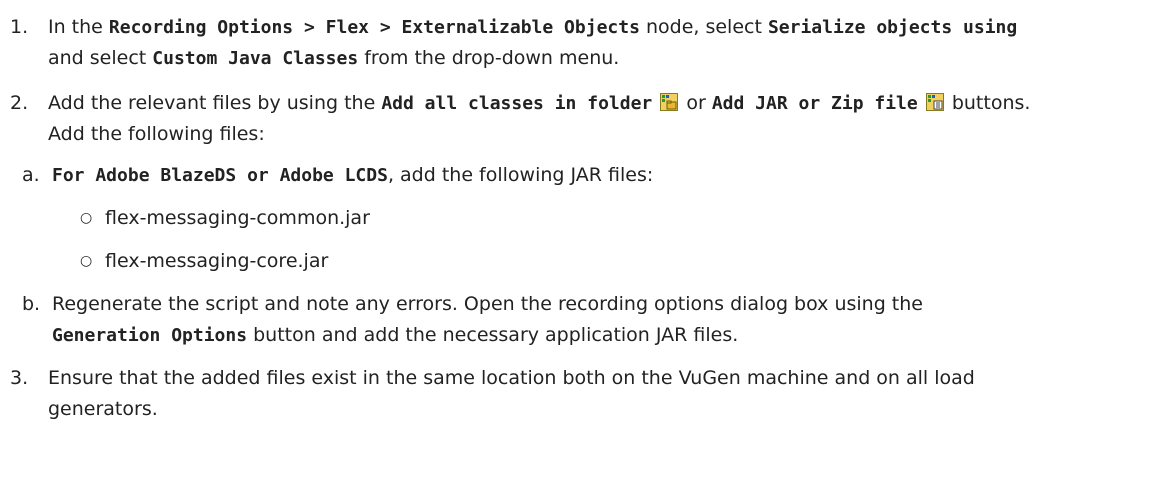 The height and width of the screenshot is (483, 1157). What do you see at coordinates (578, 261) in the screenshot?
I see `list-item: ○ flex-messaging-core.jar` at bounding box center [578, 261].